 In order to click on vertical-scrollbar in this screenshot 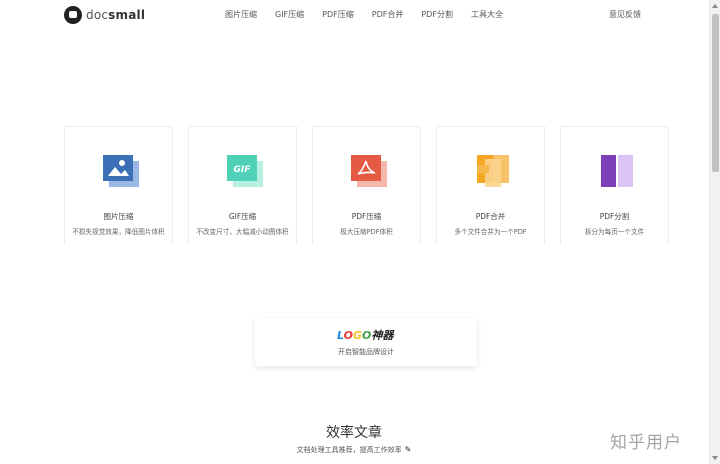, I will do `click(714, 232)`.